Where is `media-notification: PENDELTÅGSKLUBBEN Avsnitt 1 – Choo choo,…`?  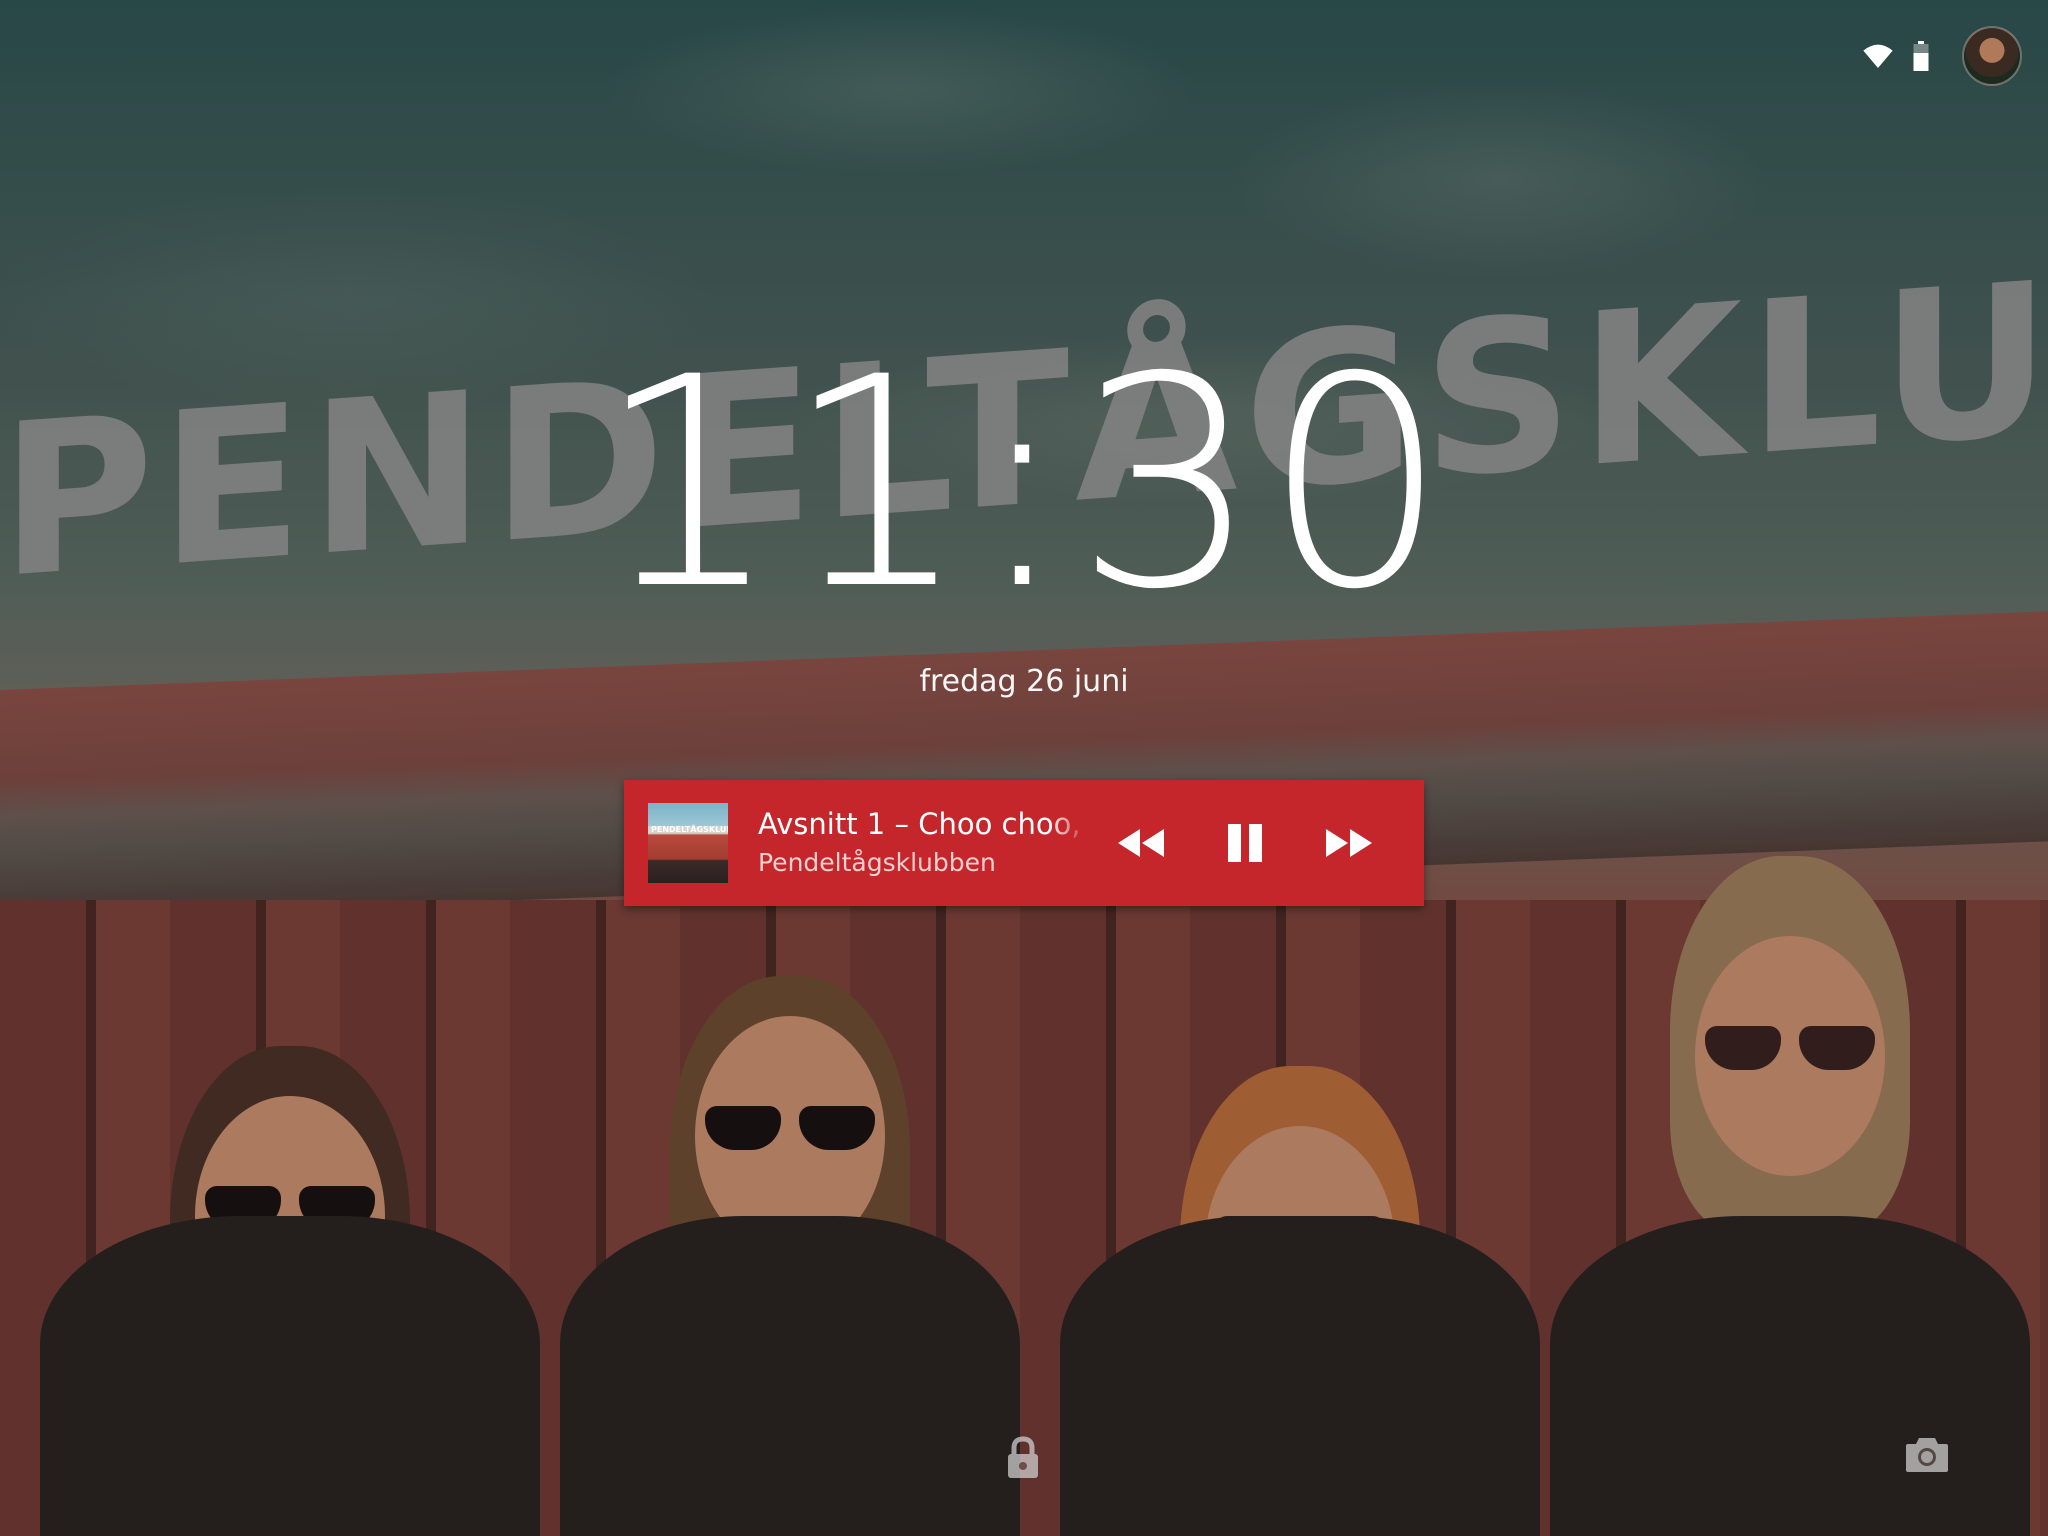
media-notification: PENDELTÅGSKLUBBEN Avsnitt 1 – Choo choo,… is located at coordinates (1024, 843).